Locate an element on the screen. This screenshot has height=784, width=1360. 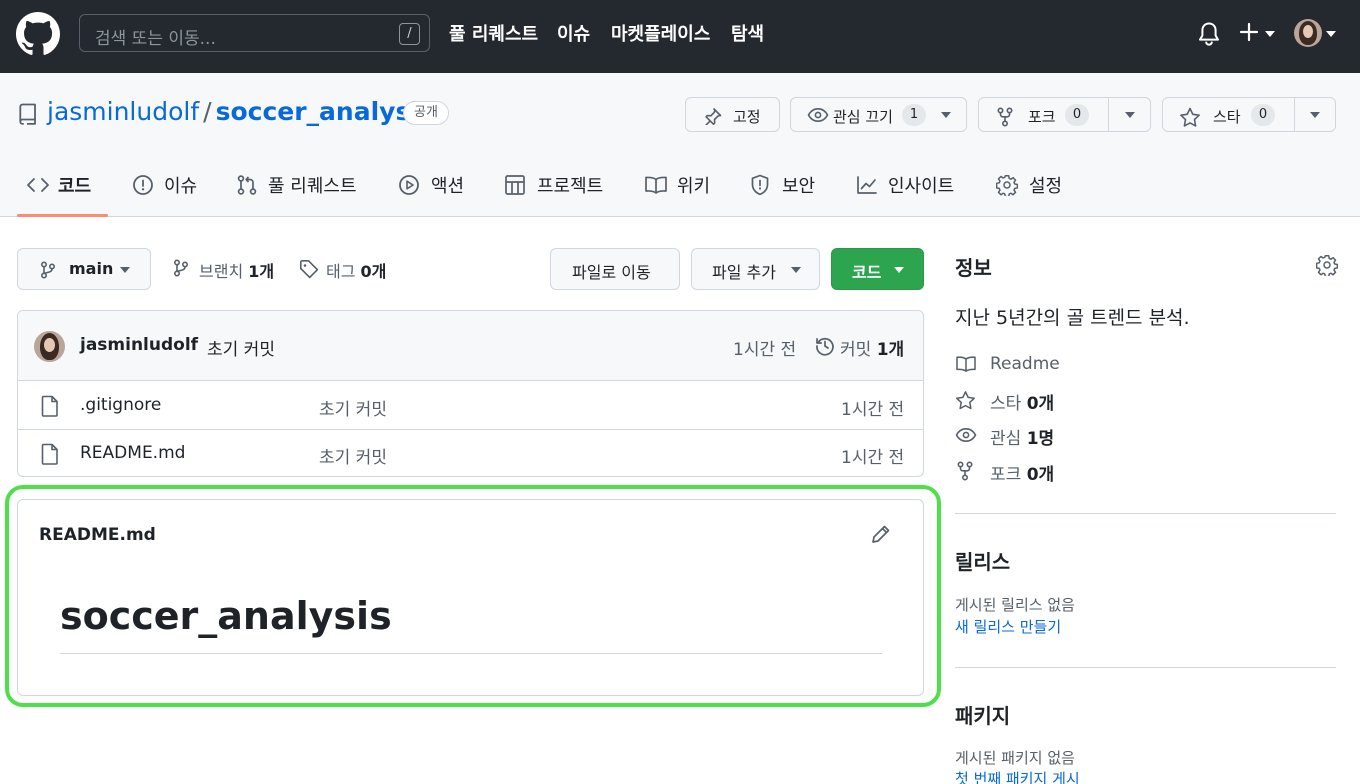
user-avatar is located at coordinates (1308, 33).